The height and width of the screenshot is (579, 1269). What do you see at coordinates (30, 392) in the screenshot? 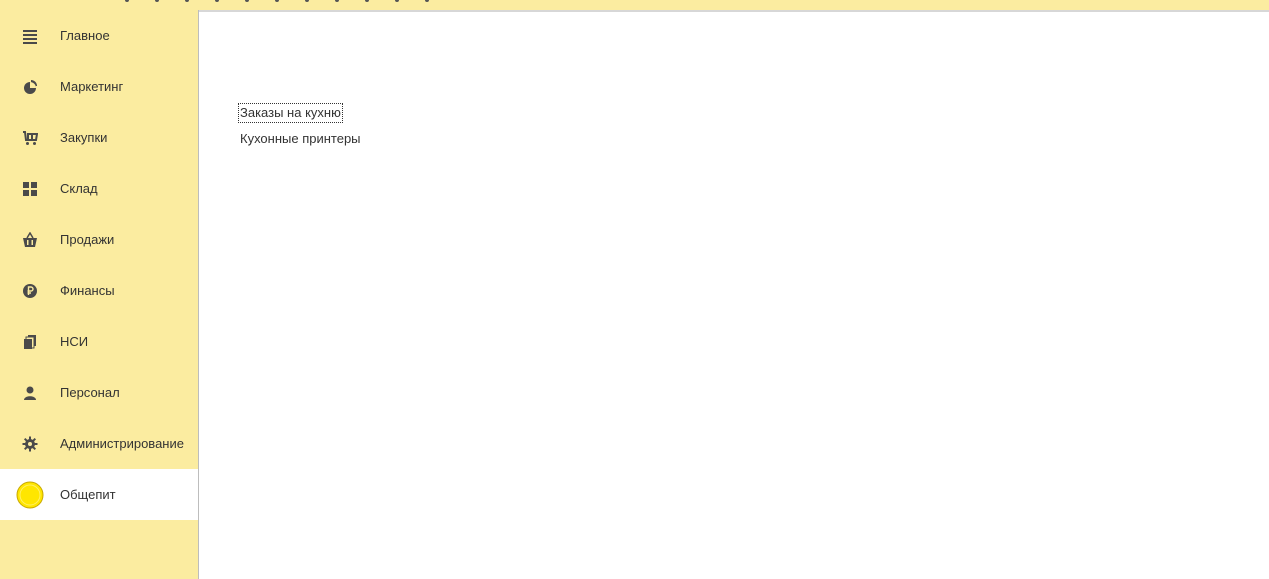
I see `person-icon` at bounding box center [30, 392].